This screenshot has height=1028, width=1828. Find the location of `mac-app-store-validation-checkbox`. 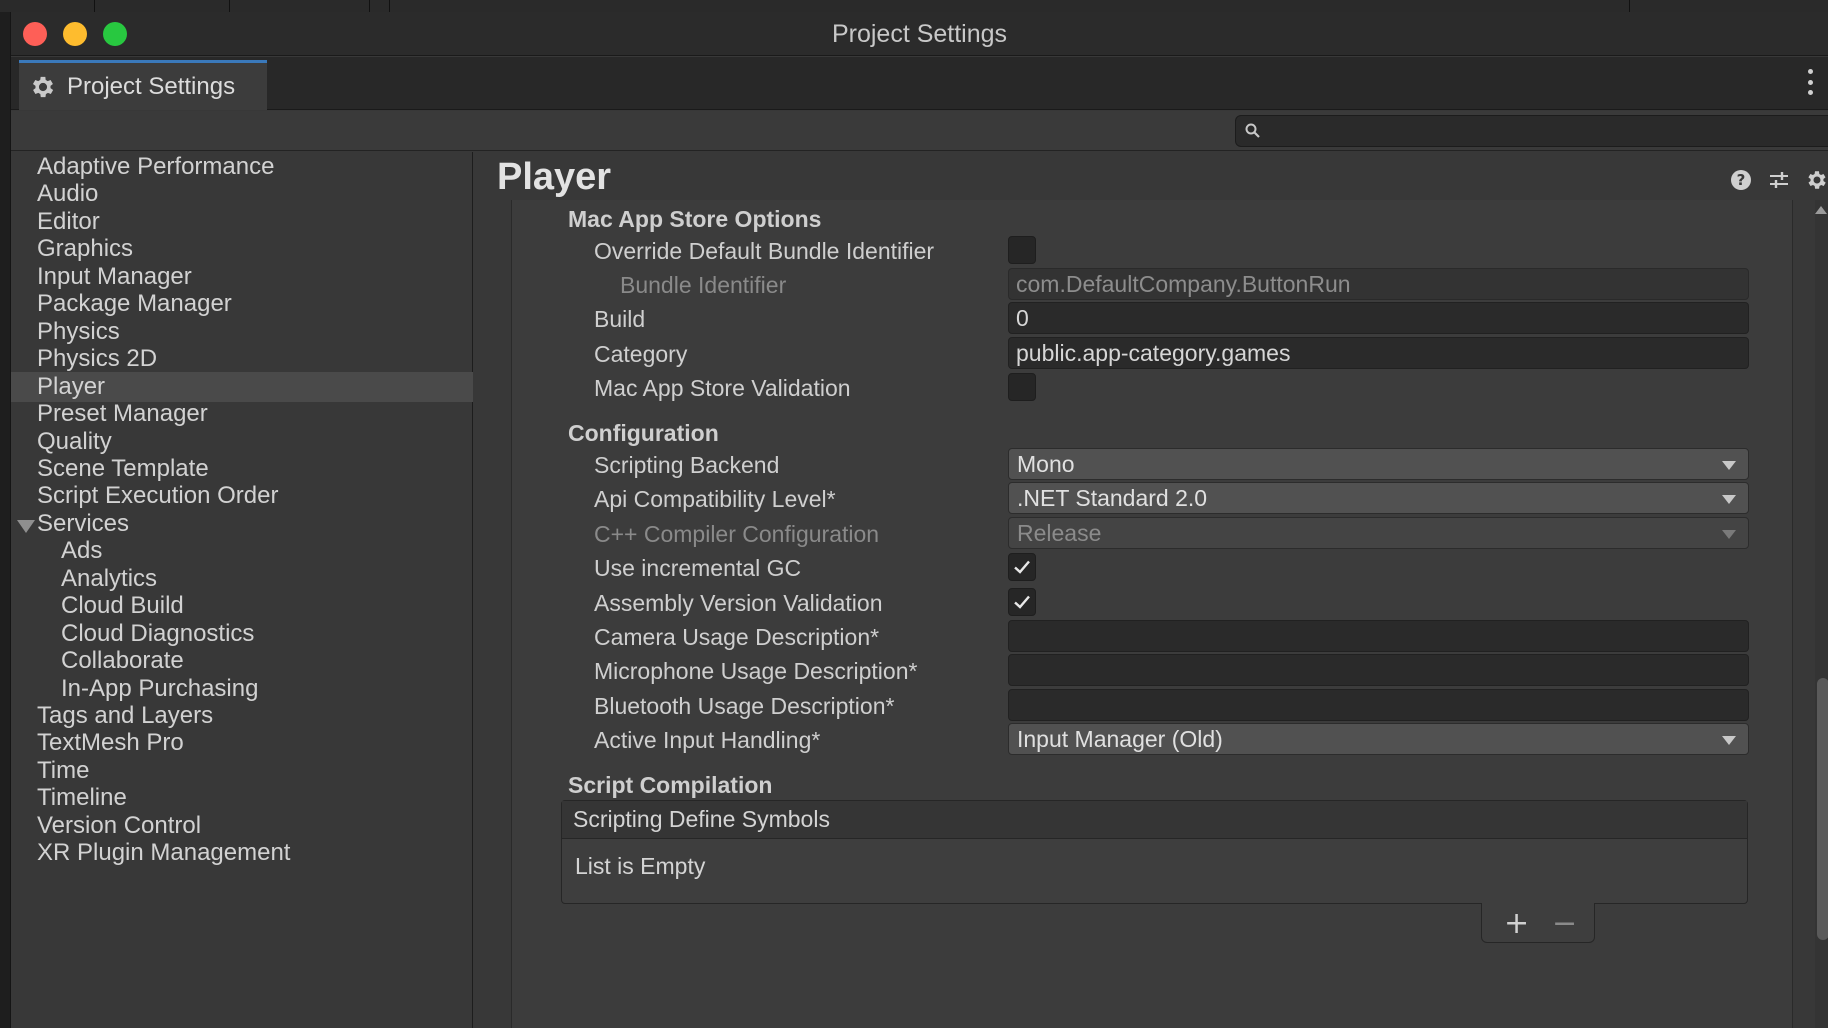

mac-app-store-validation-checkbox is located at coordinates (1022, 387).